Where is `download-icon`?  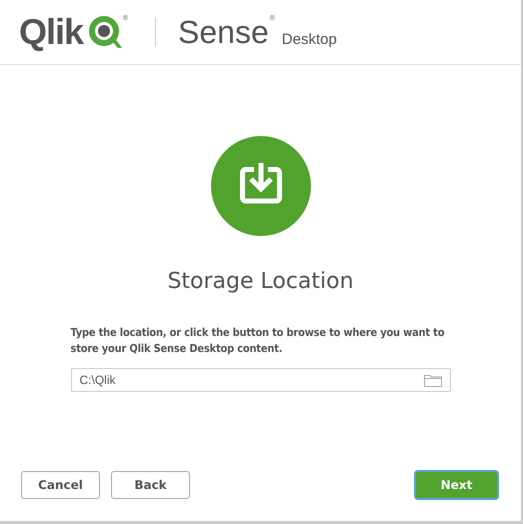 download-icon is located at coordinates (260, 186).